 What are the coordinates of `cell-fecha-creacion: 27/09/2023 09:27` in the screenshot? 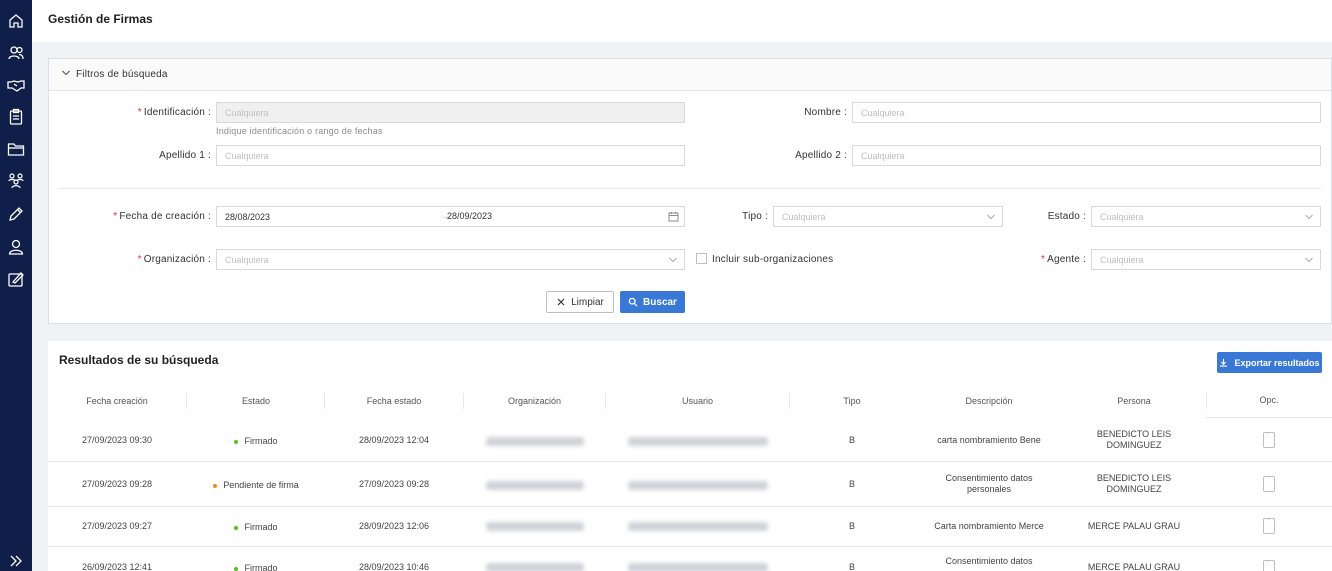 It's located at (117, 526).